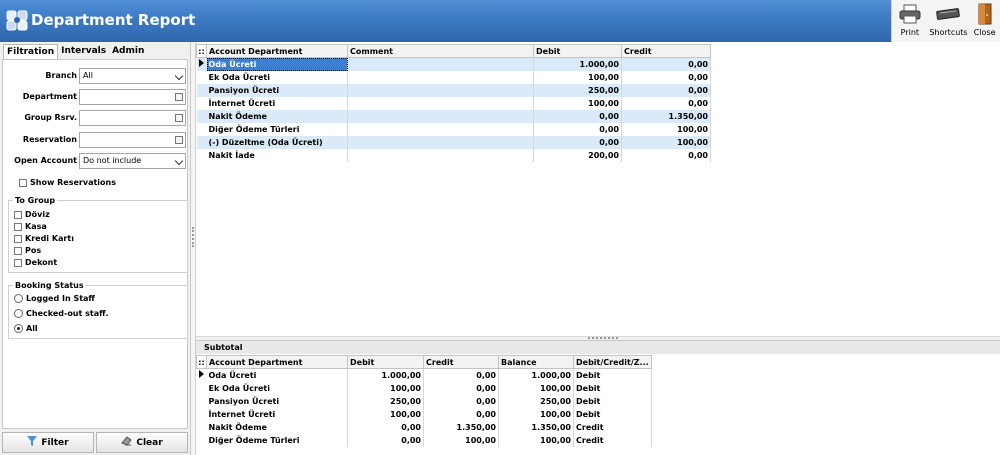 This screenshot has width=1000, height=455. What do you see at coordinates (48, 442) in the screenshot?
I see `filter-button: Filter` at bounding box center [48, 442].